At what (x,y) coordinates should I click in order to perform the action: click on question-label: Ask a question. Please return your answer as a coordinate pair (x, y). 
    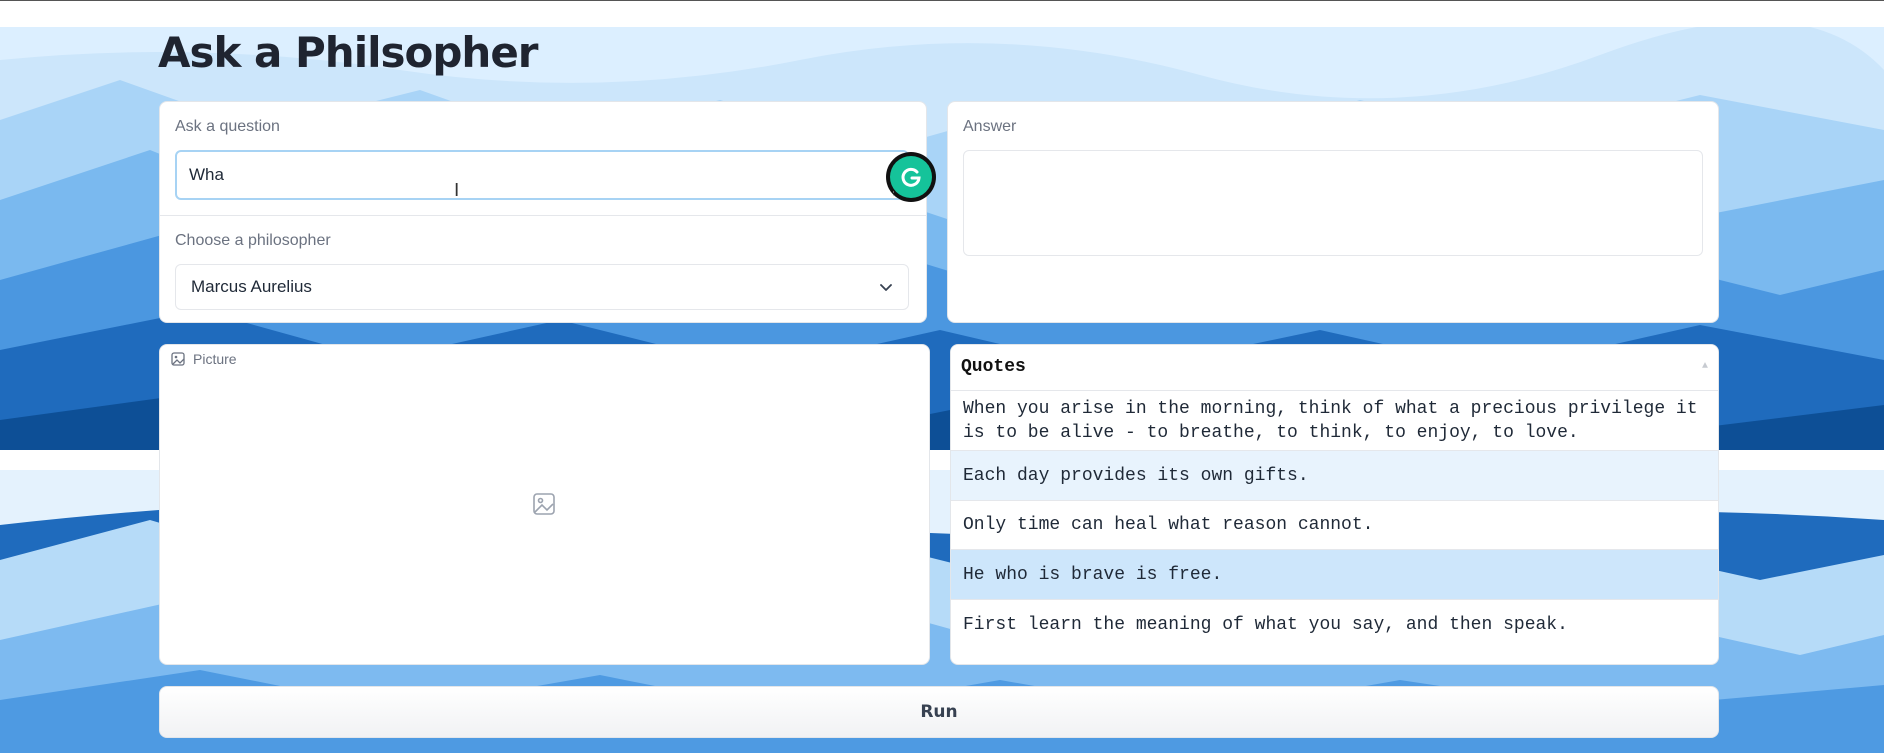
    Looking at the image, I should click on (227, 126).